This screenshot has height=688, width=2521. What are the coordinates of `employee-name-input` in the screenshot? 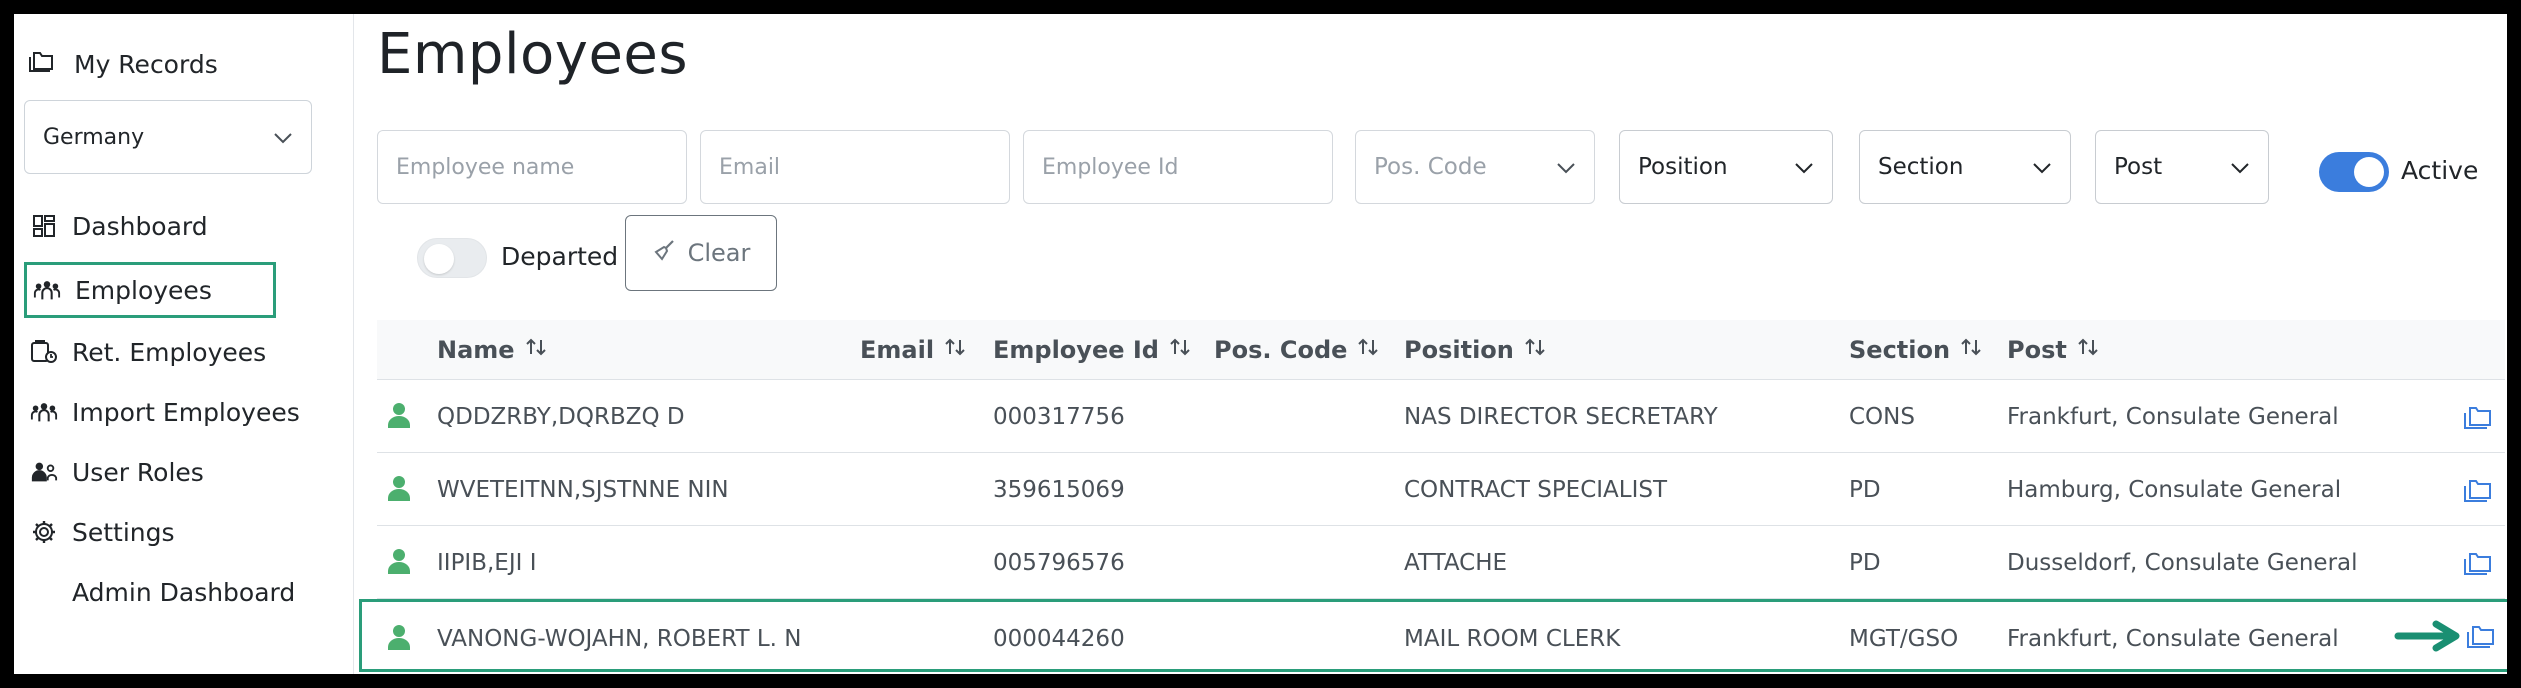 It's located at (532, 167).